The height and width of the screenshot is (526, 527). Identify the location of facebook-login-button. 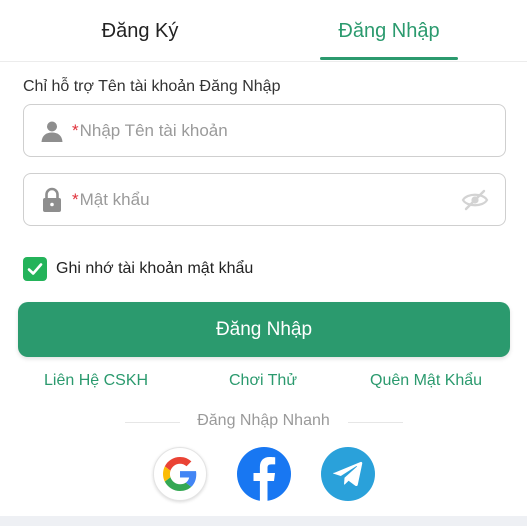
(264, 474).